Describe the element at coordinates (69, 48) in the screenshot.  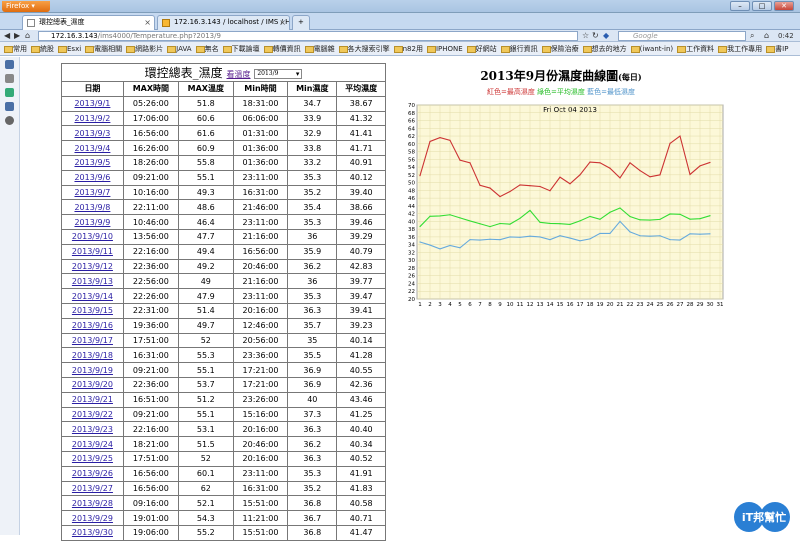
I see `bookmark-folder: Esxi` at that location.